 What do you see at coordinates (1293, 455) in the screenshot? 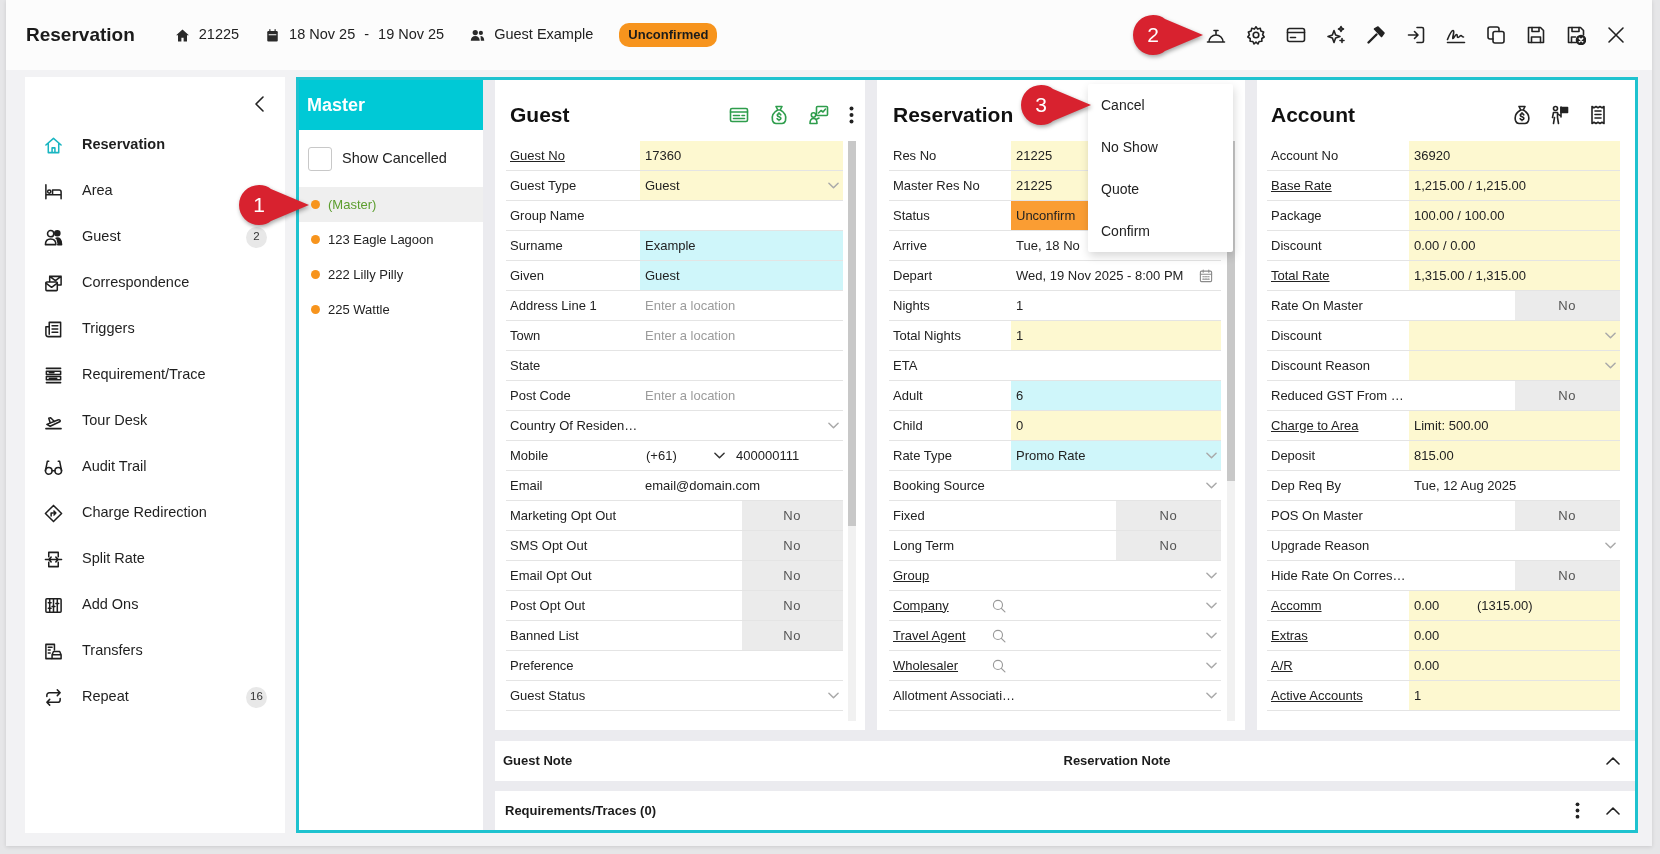
I see `field-label: Deposit` at bounding box center [1293, 455].